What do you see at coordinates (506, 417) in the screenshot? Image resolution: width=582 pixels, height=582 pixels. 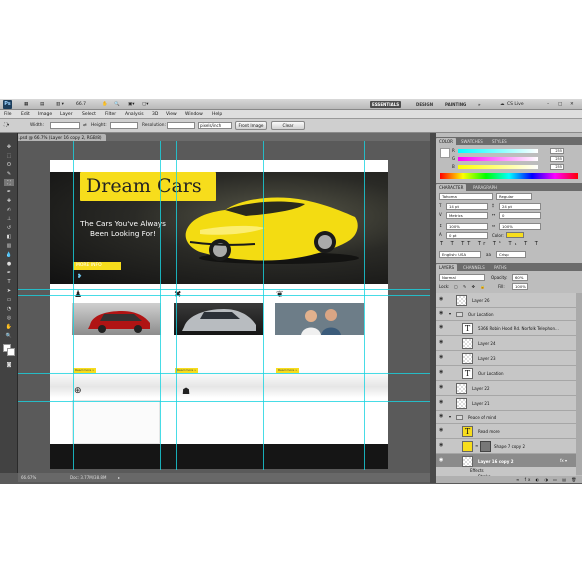 I see `layer-group-row: ◉ ▾ Peace of mind` at bounding box center [506, 417].